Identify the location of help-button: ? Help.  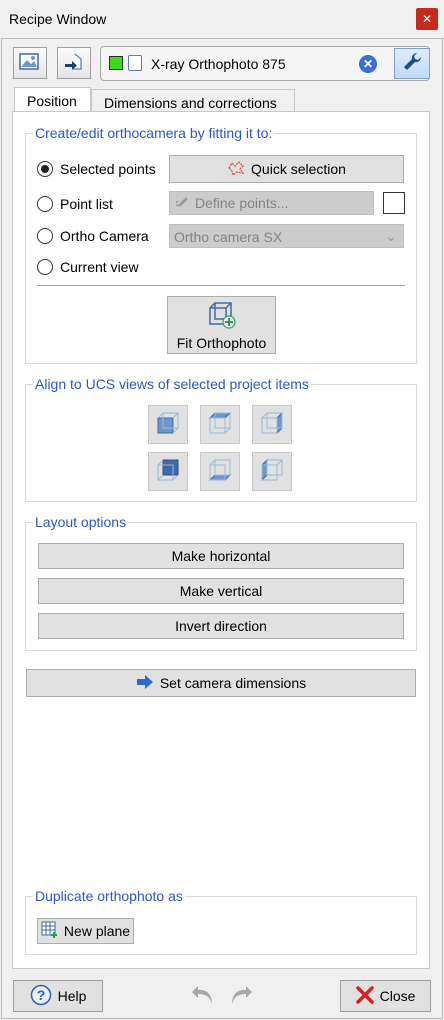
(58, 996).